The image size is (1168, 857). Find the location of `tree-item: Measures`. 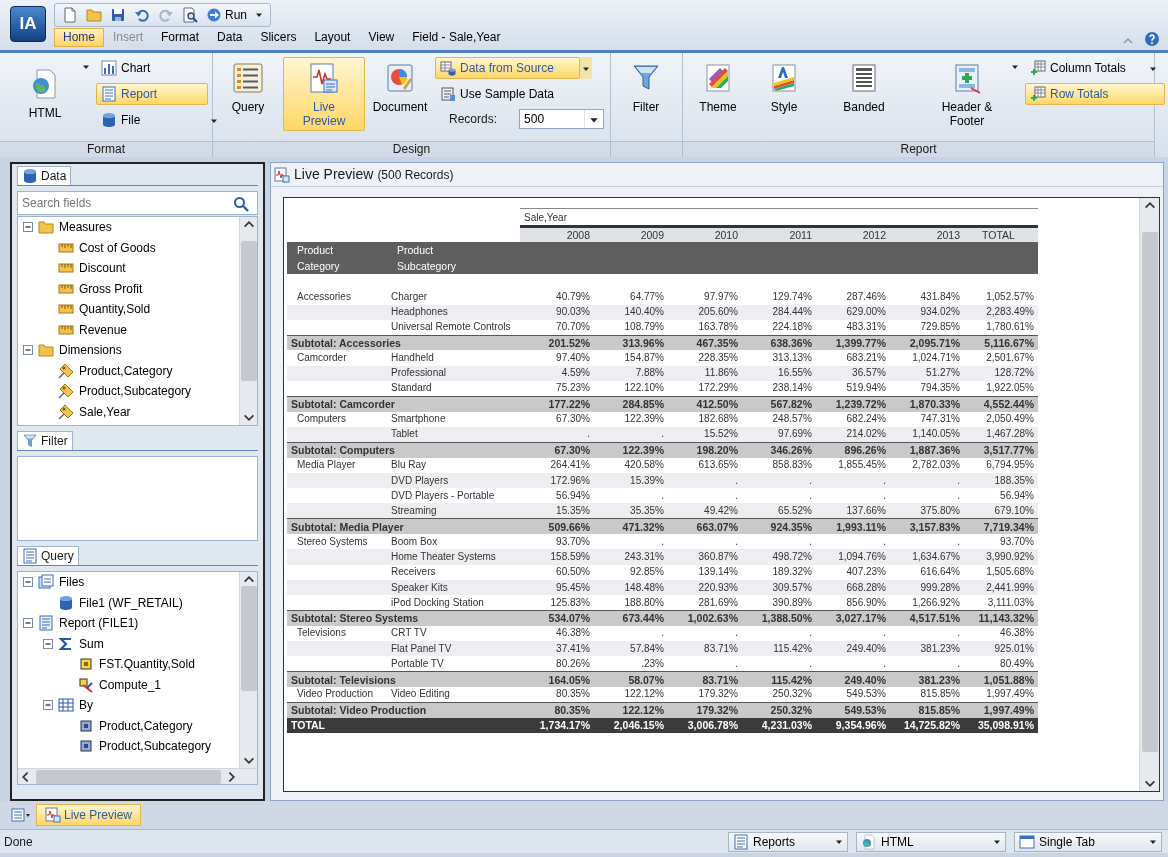

tree-item: Measures is located at coordinates (85, 227).